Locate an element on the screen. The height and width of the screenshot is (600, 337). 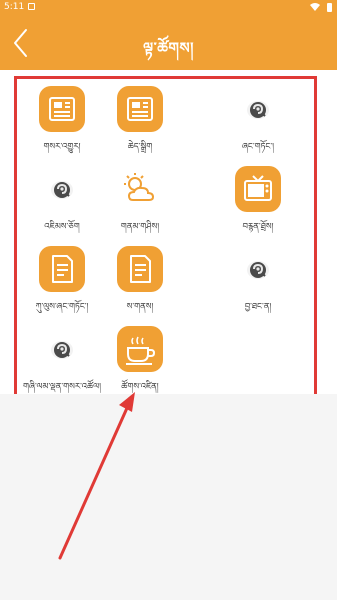
grid-item-label: བརྙན་ཐྲོས། is located at coordinates (258, 227).